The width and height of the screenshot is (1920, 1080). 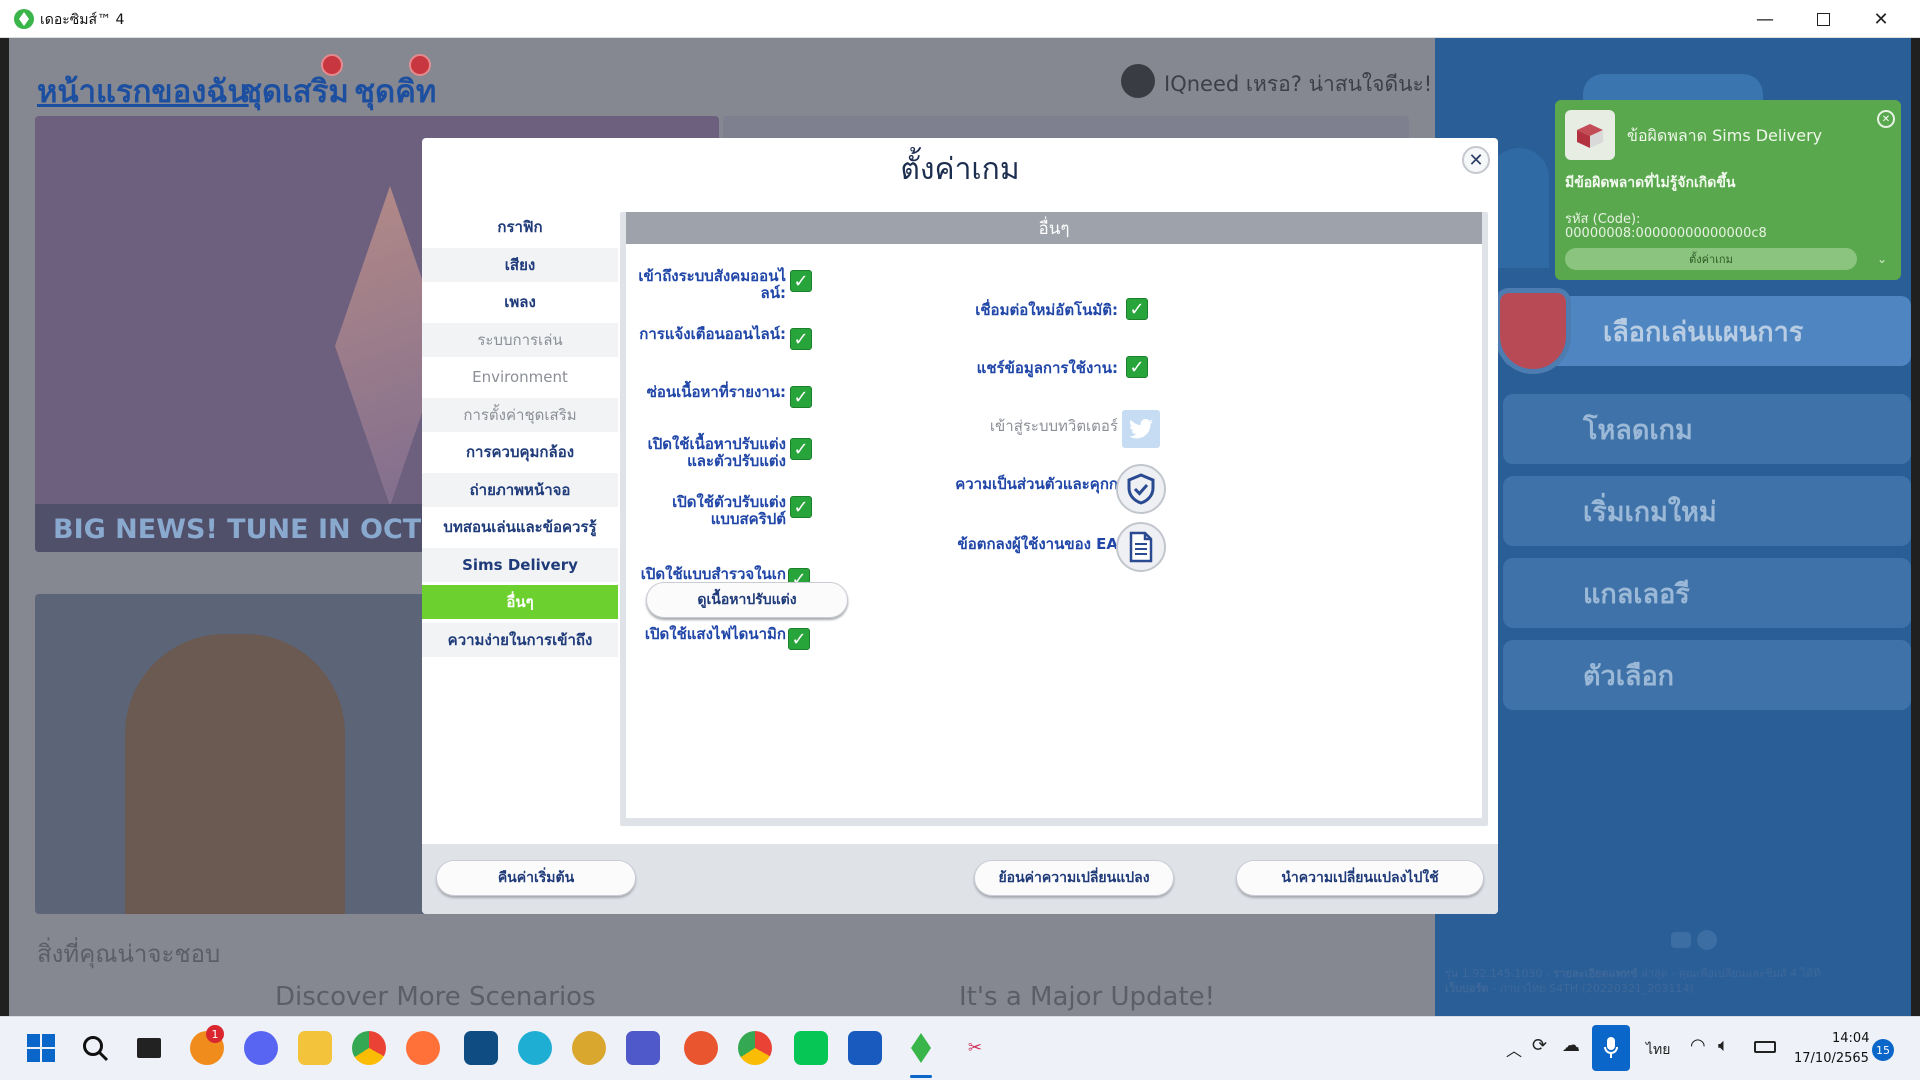 I want to click on notification-count-badge: 15, so click(x=1883, y=1050).